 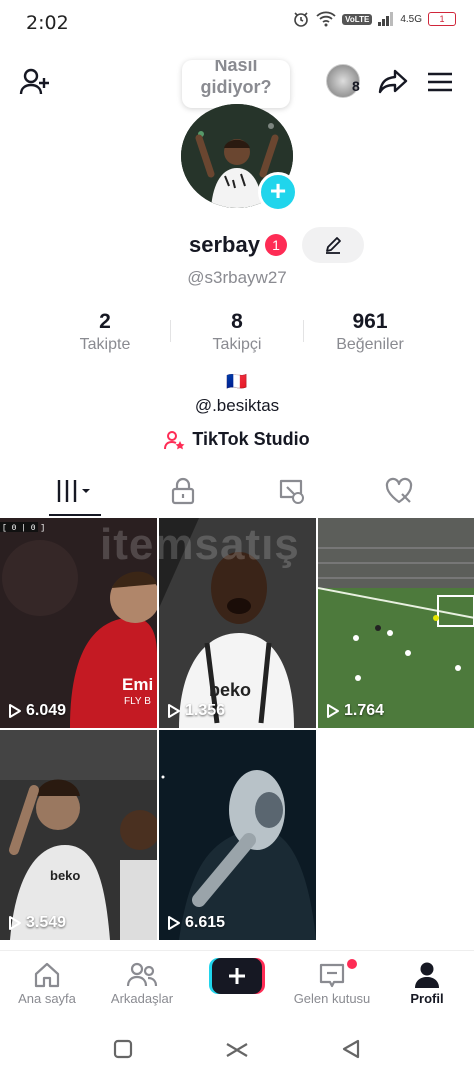 I want to click on menu-button, so click(x=440, y=82).